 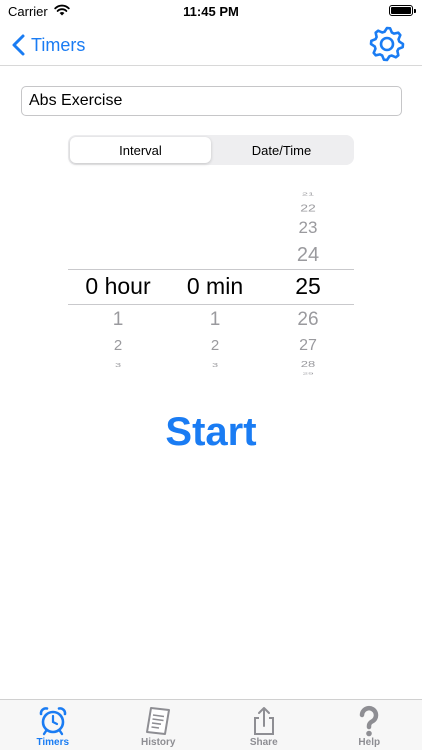 What do you see at coordinates (308, 319) in the screenshot?
I see `second-option: 26` at bounding box center [308, 319].